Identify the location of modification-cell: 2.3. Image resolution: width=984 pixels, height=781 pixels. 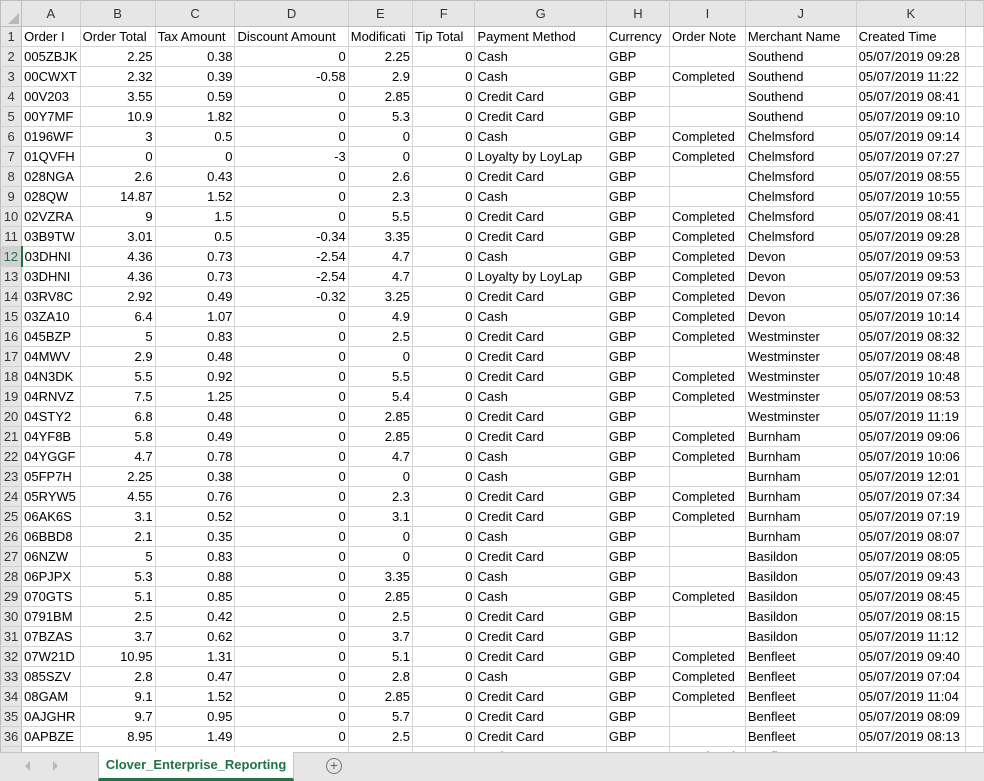
(380, 196).